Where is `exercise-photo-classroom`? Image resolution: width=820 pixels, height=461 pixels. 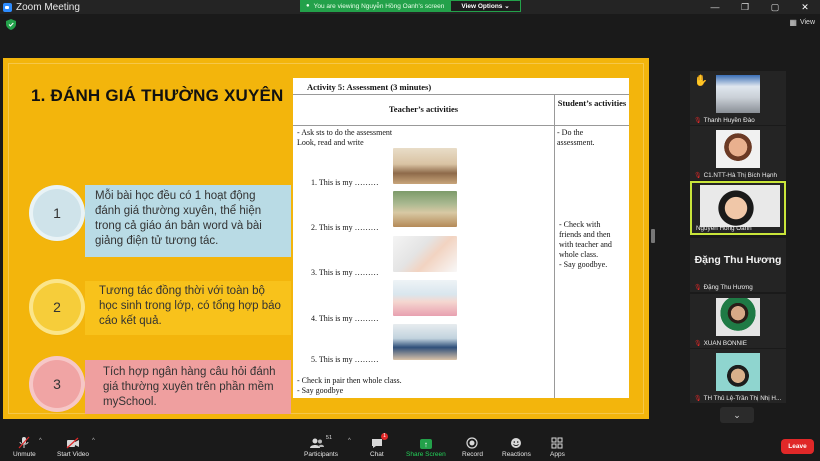 exercise-photo-classroom is located at coordinates (425, 166).